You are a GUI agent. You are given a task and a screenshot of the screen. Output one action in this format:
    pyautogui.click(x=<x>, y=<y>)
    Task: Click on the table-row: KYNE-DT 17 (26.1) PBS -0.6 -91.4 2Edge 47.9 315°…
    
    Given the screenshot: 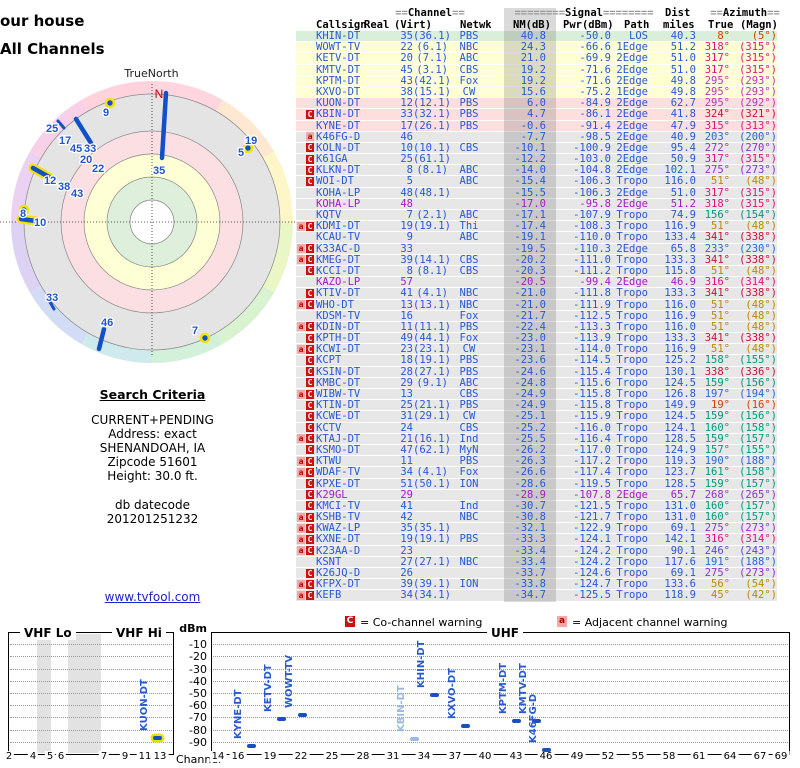 What is the action you would take?
    pyautogui.click(x=536, y=125)
    